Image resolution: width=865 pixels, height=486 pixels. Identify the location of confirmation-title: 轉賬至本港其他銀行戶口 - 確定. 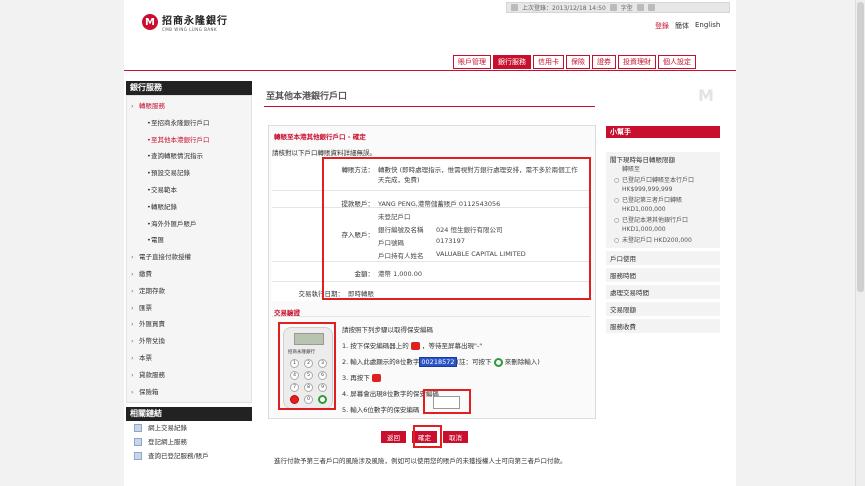
(320, 137).